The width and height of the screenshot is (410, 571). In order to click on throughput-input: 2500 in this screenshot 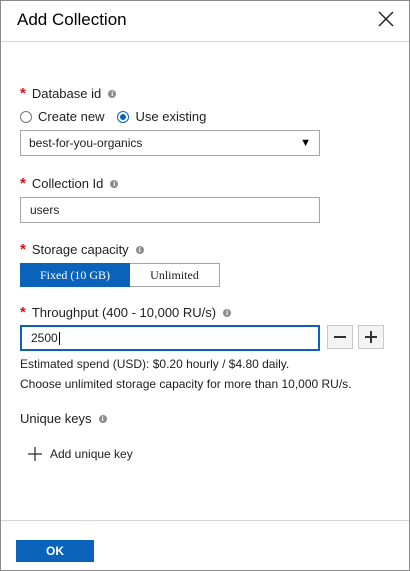, I will do `click(170, 338)`.